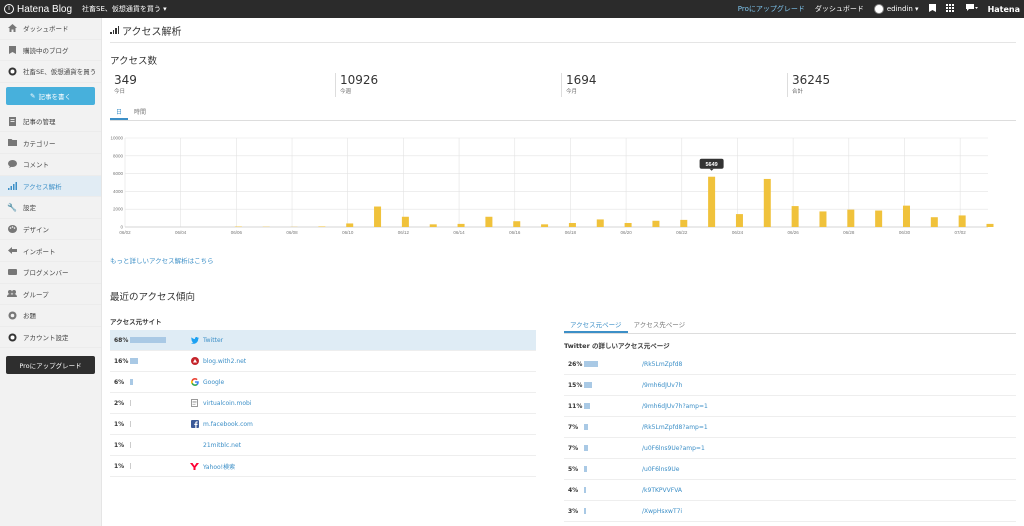 This screenshot has width=1024, height=526. What do you see at coordinates (662, 511) in the screenshot?
I see `page-link: /XwpHsxwT7i` at bounding box center [662, 511].